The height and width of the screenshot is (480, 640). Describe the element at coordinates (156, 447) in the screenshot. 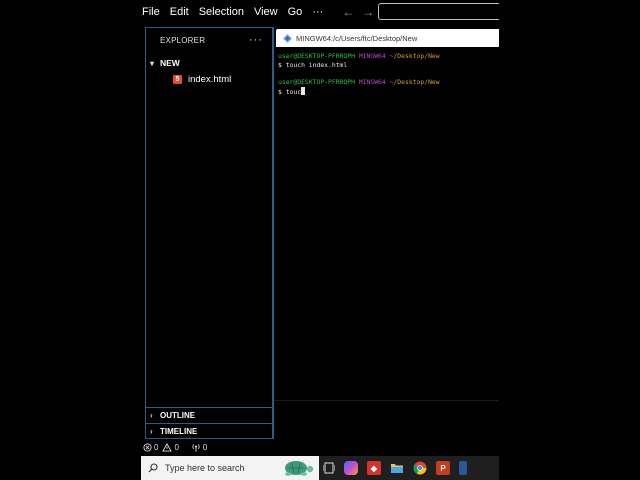

I see `errors-count: 0` at that location.